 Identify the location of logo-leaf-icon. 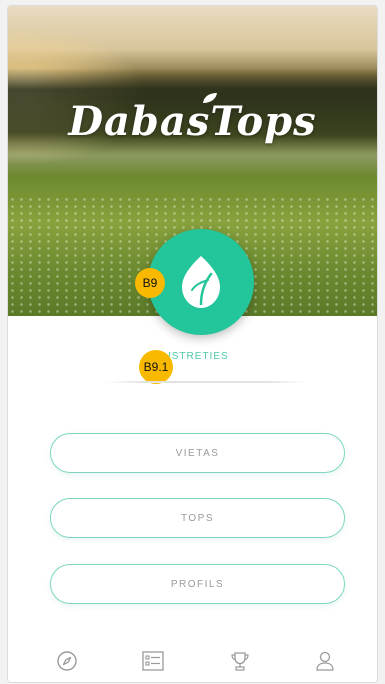
(210, 98).